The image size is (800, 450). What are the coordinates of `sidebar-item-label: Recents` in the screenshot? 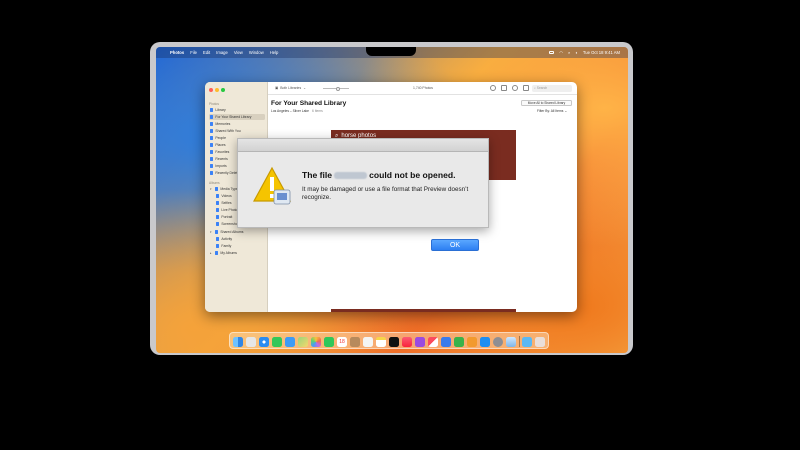 It's located at (221, 159).